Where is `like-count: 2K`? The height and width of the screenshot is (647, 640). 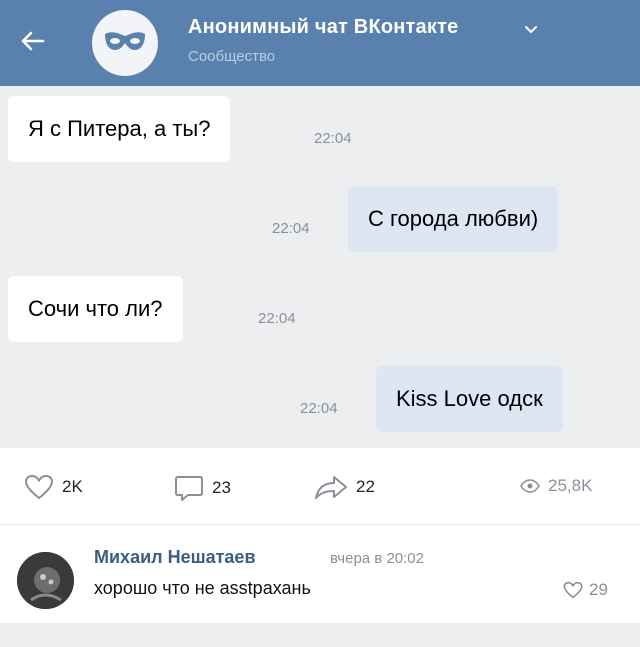
like-count: 2K is located at coordinates (72, 486).